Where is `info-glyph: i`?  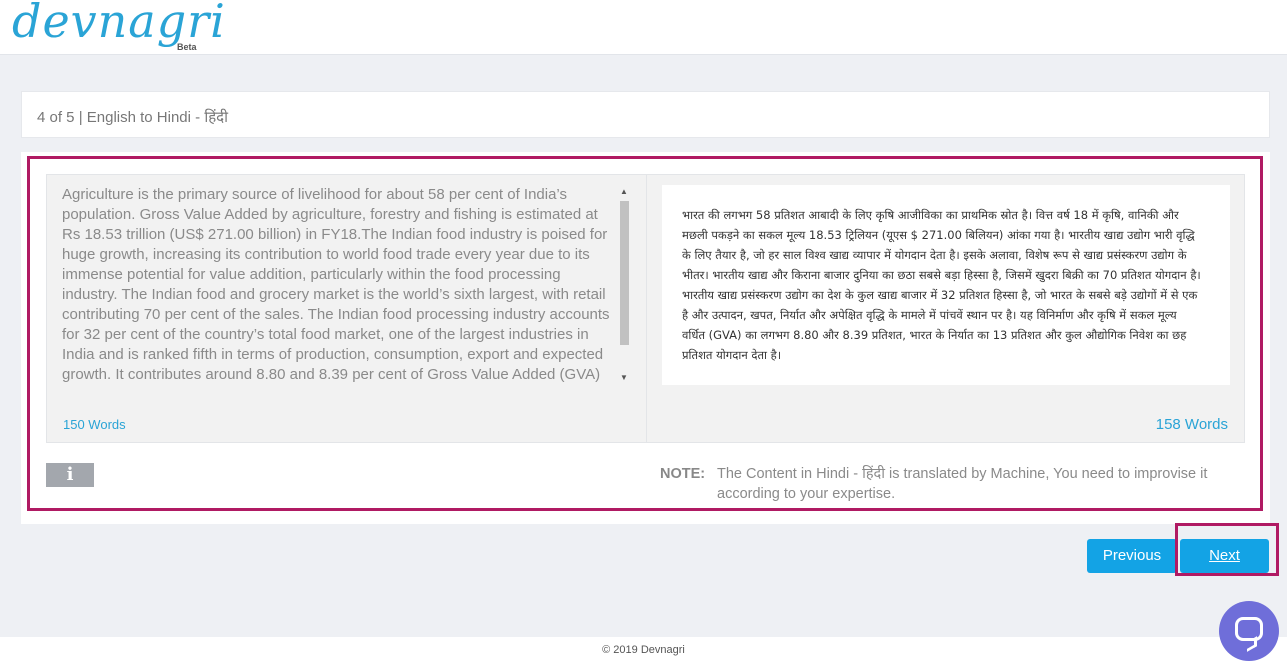 info-glyph: i is located at coordinates (70, 474).